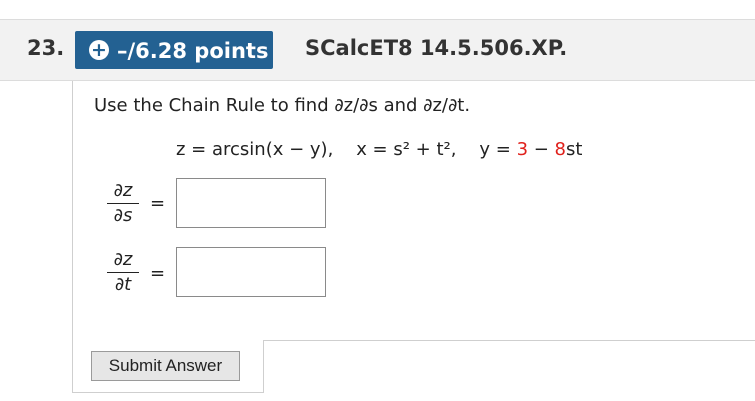 Image resolution: width=755 pixels, height=401 pixels. What do you see at coordinates (165, 366) in the screenshot?
I see `submit-answer-button: Submit Answer` at bounding box center [165, 366].